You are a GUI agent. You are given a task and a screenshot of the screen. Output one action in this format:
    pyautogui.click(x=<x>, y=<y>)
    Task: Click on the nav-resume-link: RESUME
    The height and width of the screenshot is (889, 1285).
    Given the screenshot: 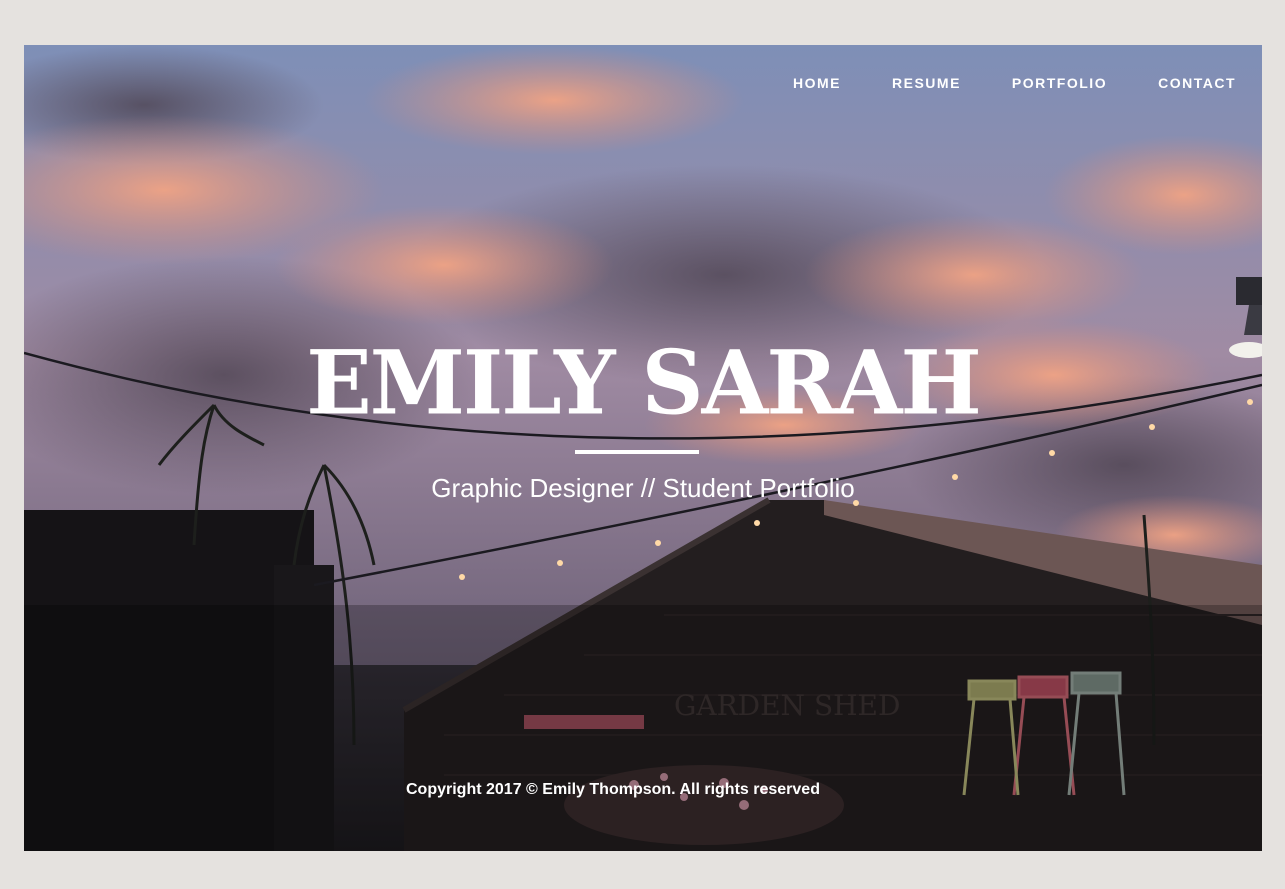 What is the action you would take?
    pyautogui.click(x=926, y=83)
    